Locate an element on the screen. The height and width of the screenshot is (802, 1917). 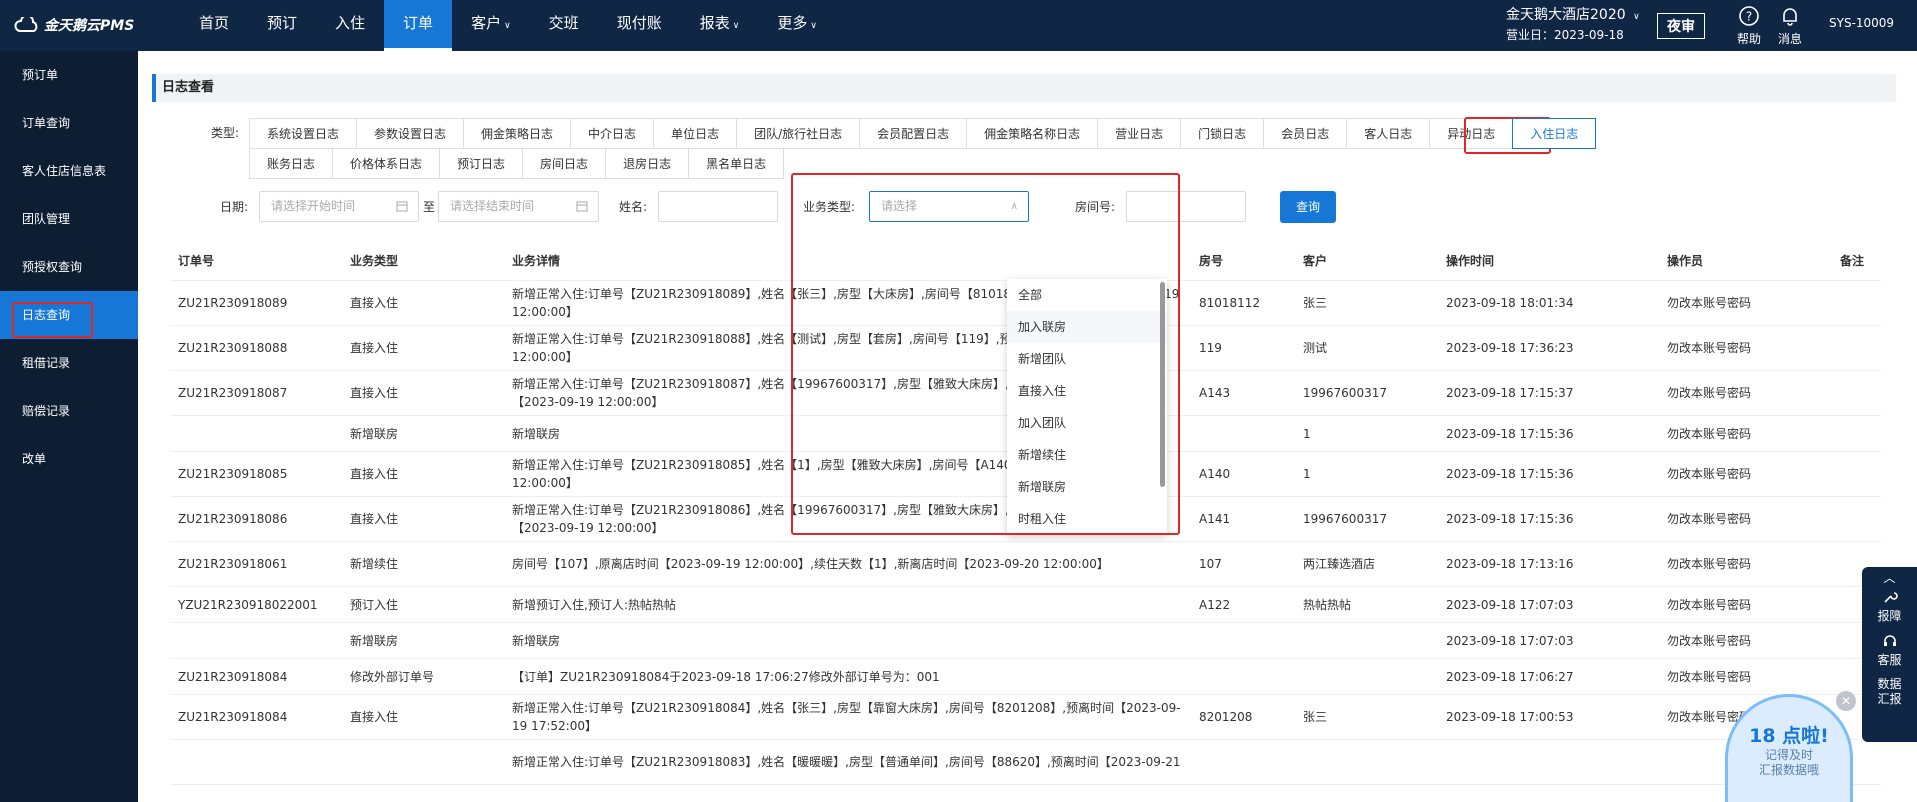
data-report-label: 数据汇报 is located at coordinates (1889, 691).